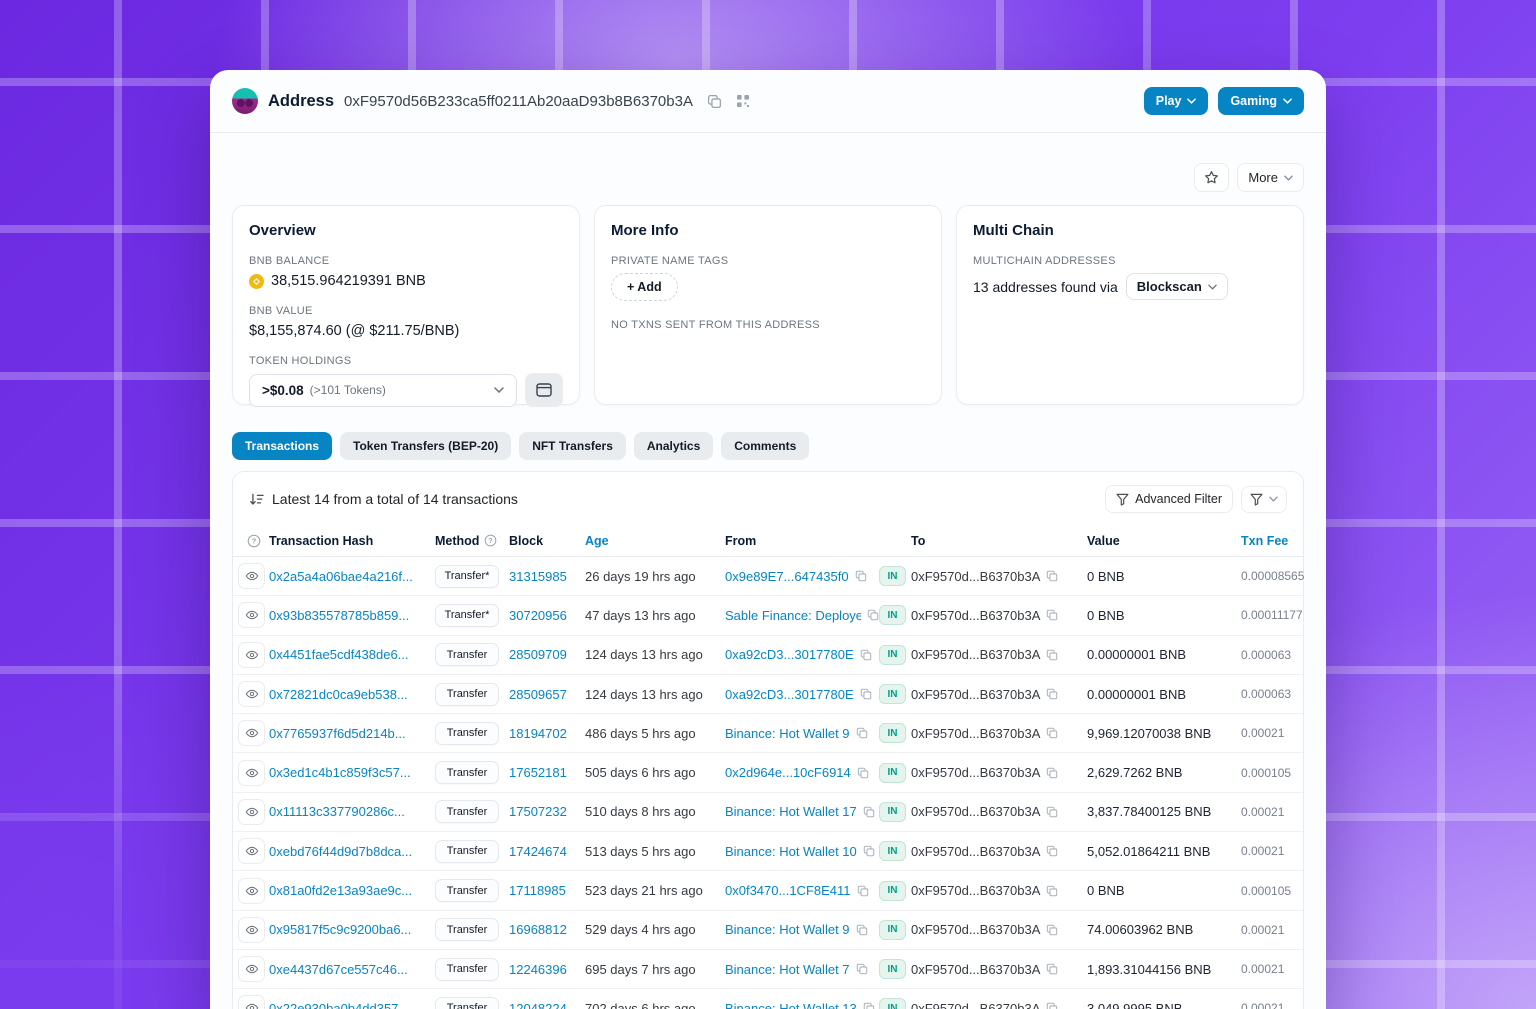 This screenshot has height=1009, width=1536. I want to click on advanced-filter-button: Advanced Filter, so click(1169, 499).